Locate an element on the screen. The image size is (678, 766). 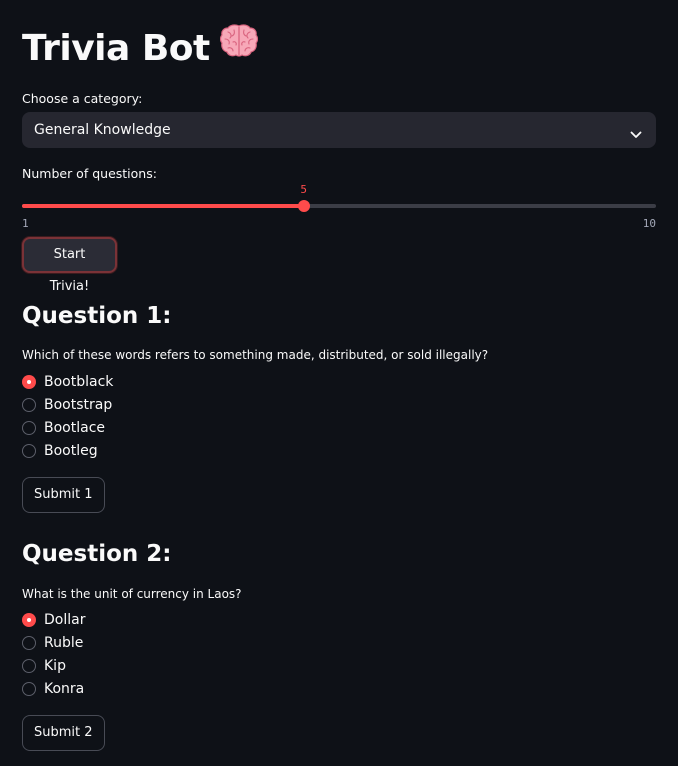
start-trivia-button: Start Trivia! is located at coordinates (69, 265).